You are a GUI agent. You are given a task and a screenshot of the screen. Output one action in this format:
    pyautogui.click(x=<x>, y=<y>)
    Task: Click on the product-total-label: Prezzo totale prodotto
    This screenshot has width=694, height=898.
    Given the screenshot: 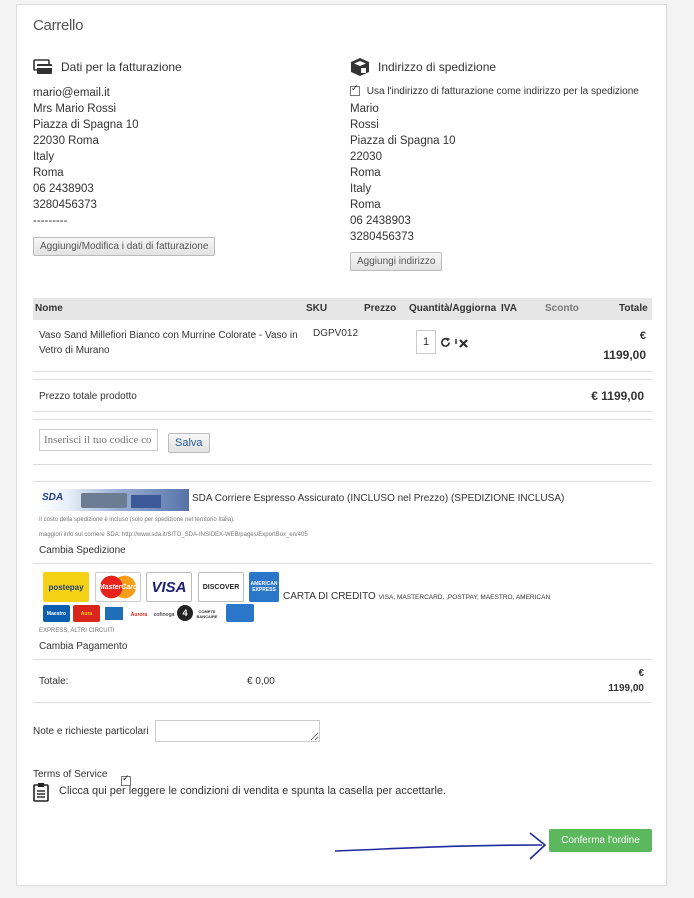 What is the action you would take?
    pyautogui.click(x=88, y=396)
    